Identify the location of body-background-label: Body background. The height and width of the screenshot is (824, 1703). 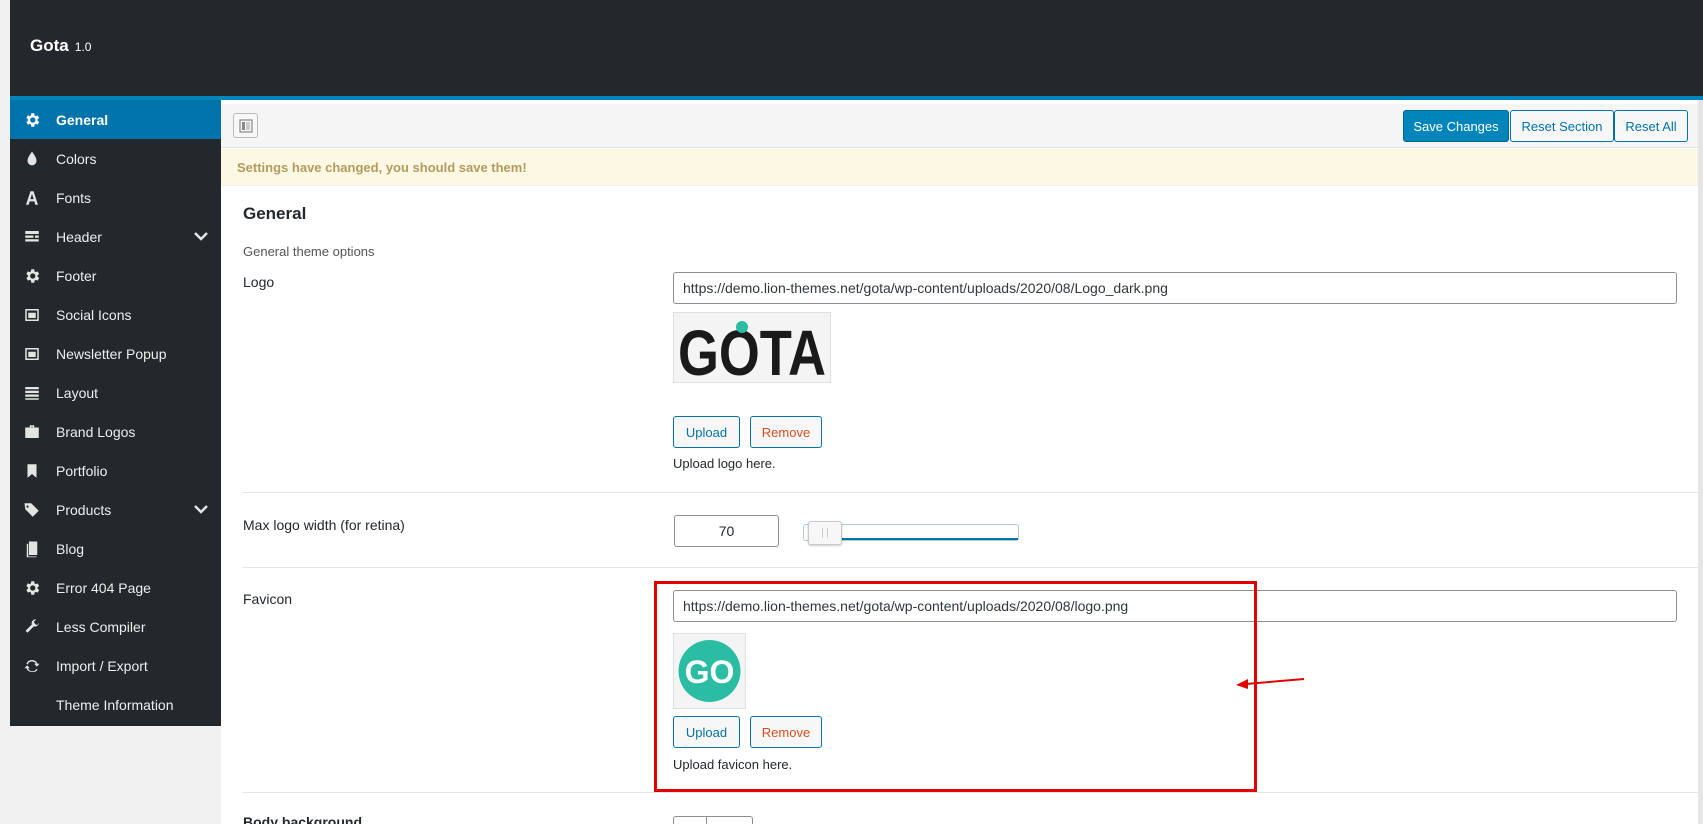
(303, 819).